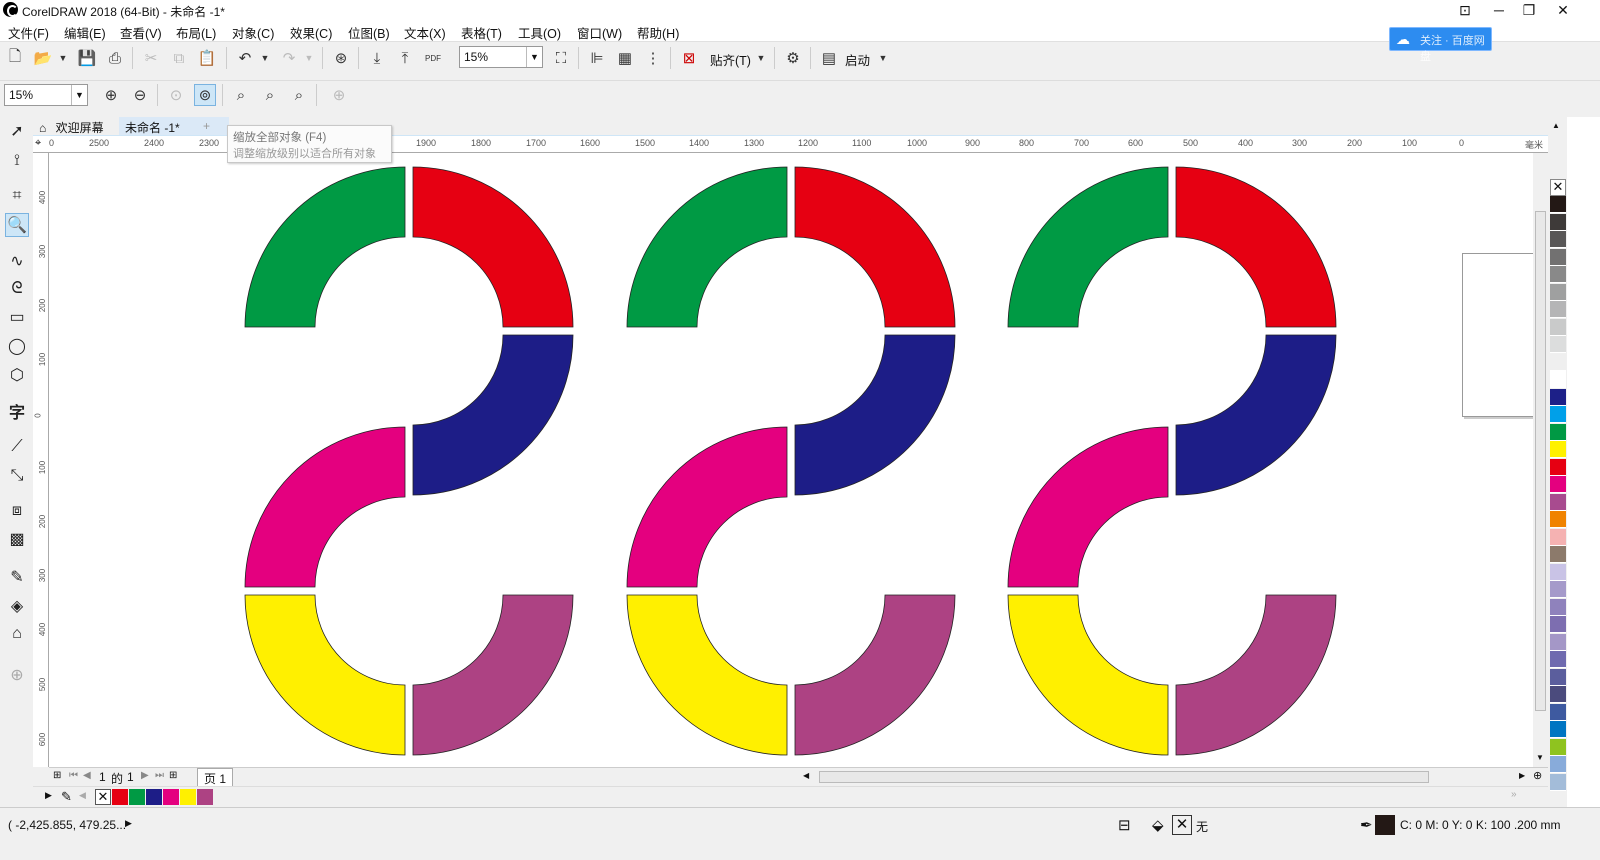 This screenshot has height=860, width=1600. What do you see at coordinates (1465, 10) in the screenshot?
I see `user-account-icon: ⊡` at bounding box center [1465, 10].